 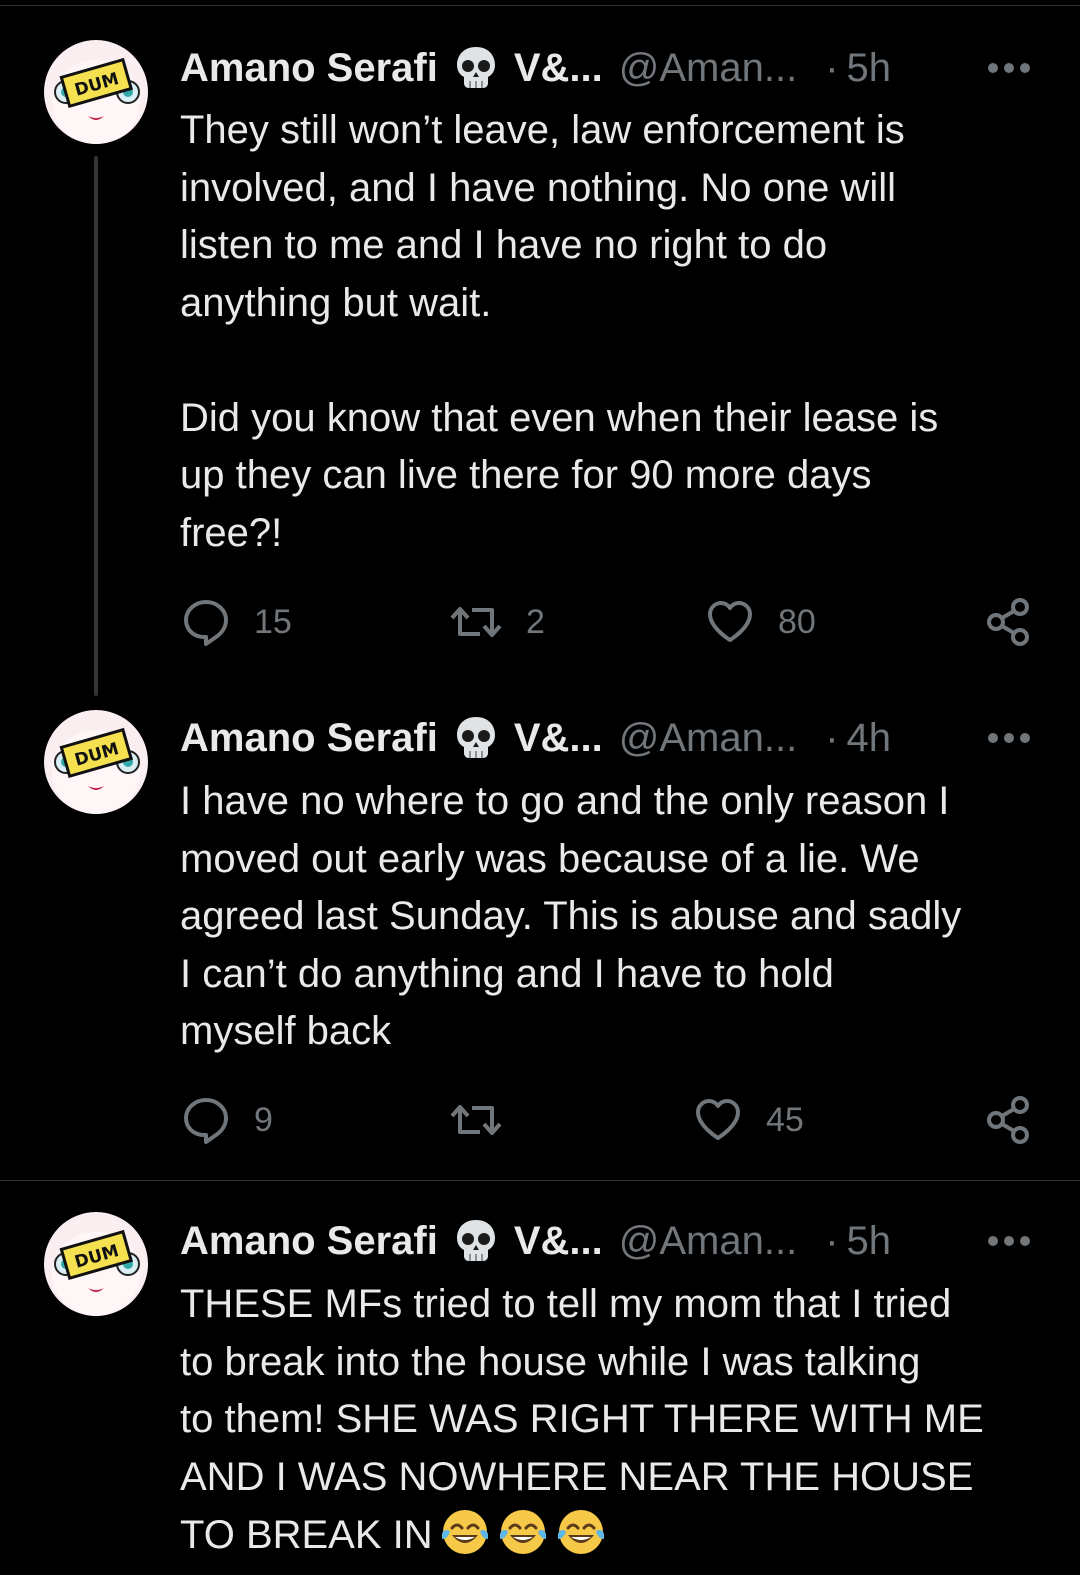 What do you see at coordinates (236, 622) in the screenshot?
I see `reply-button: 15` at bounding box center [236, 622].